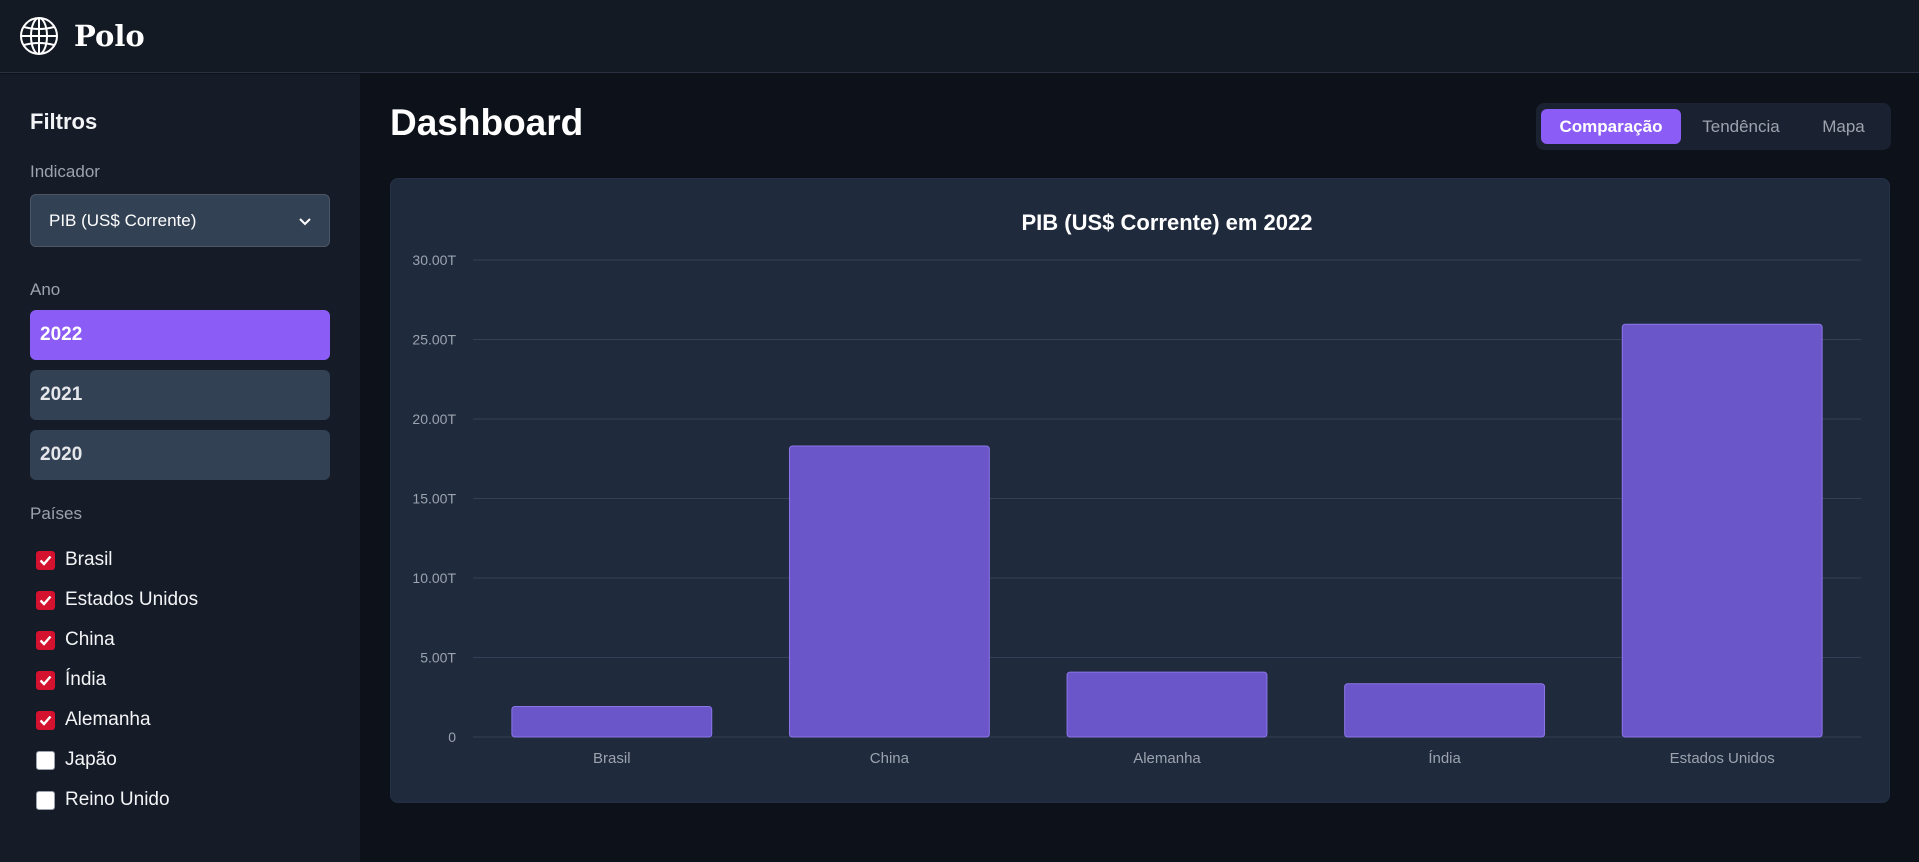  Describe the element at coordinates (65, 171) in the screenshot. I see `indicator-label: Indicador` at that location.